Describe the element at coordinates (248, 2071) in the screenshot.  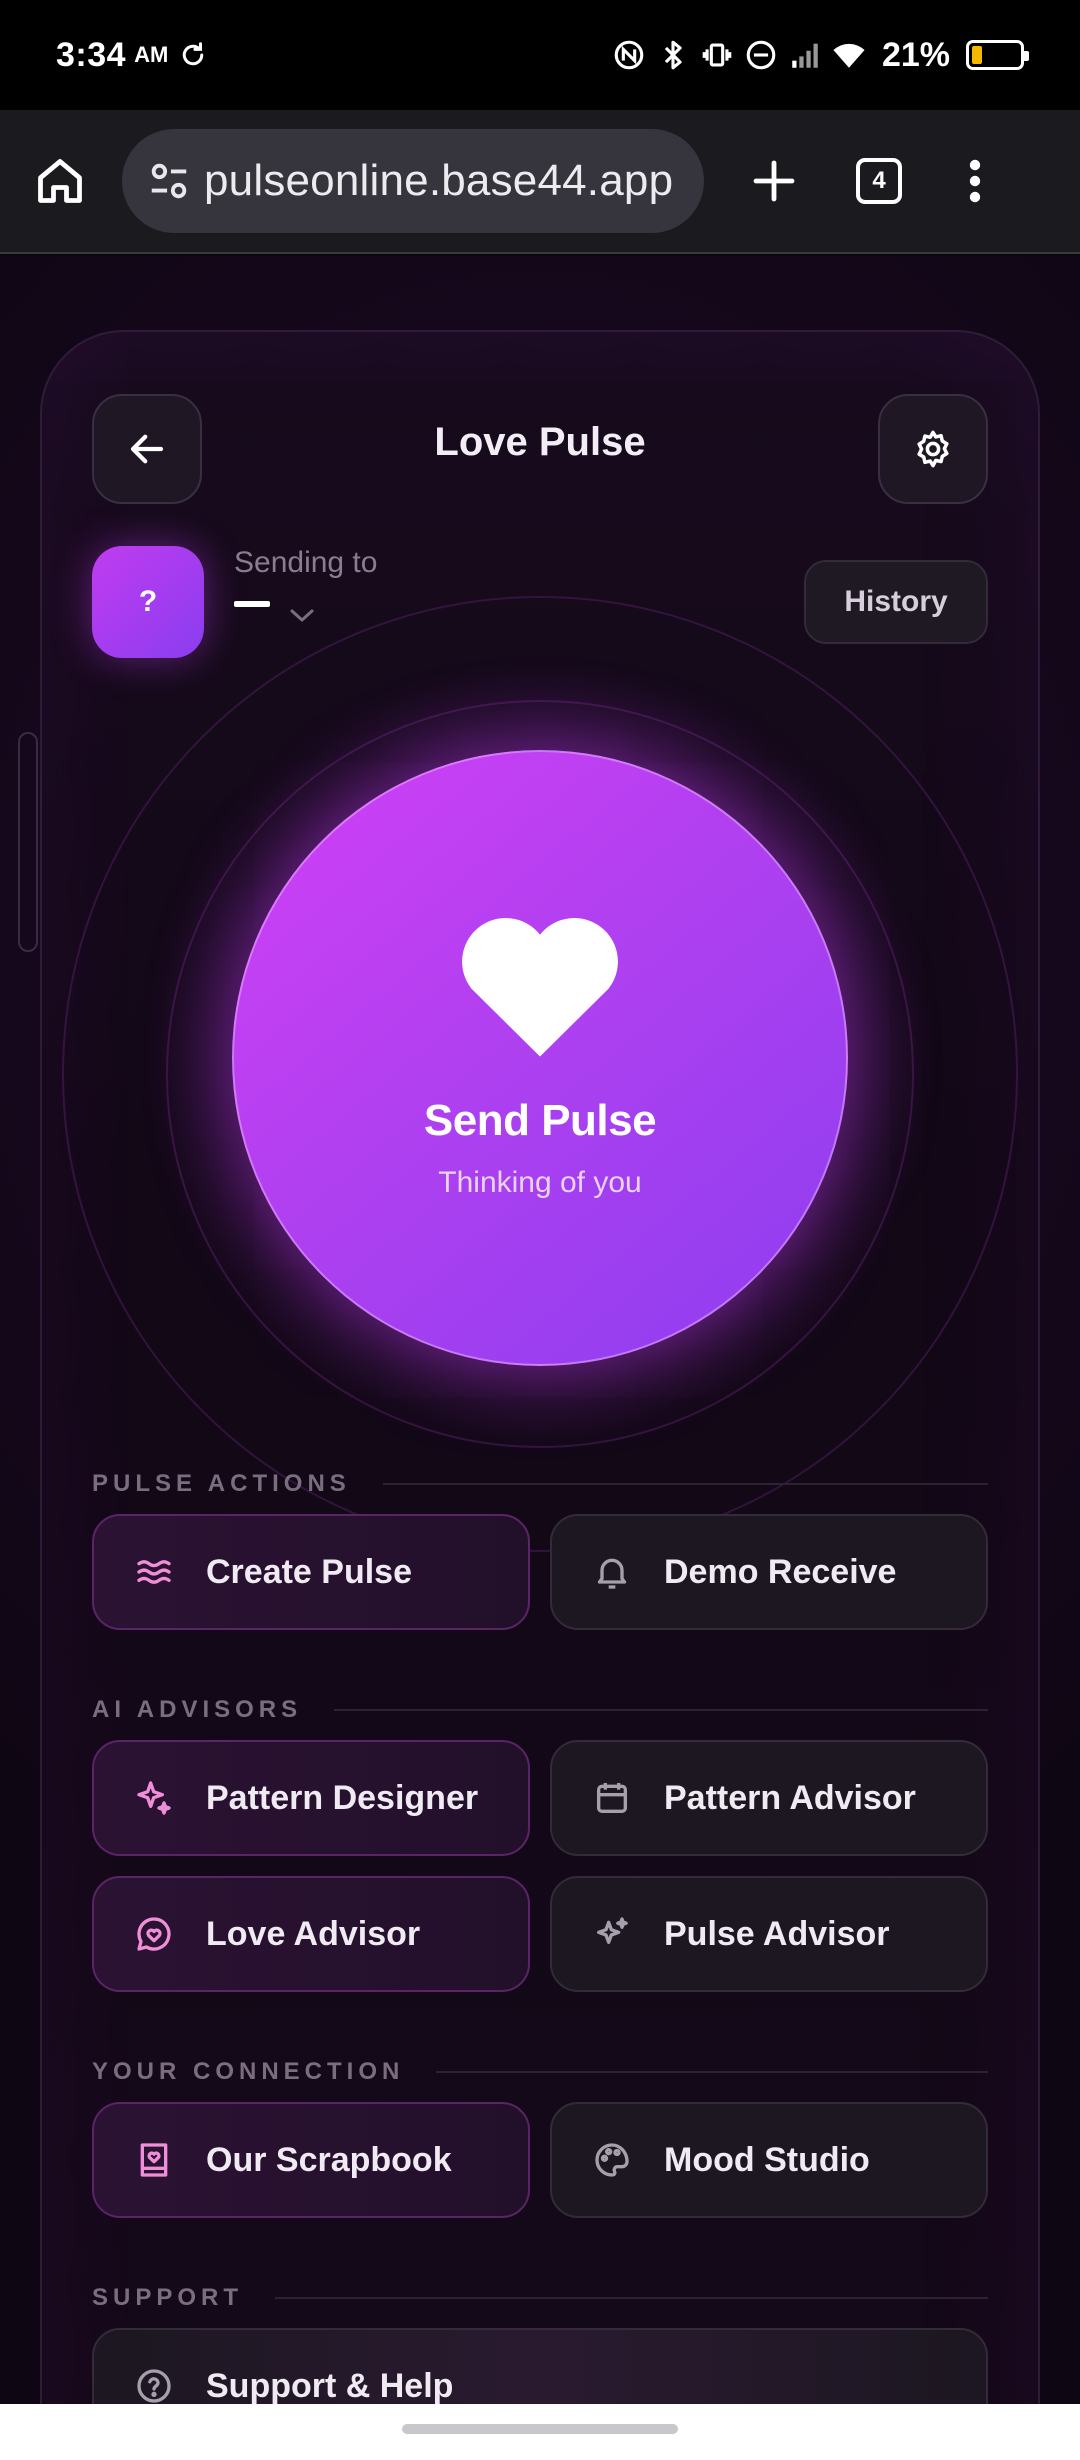
I see `section-label: YOUR CONNECTION` at that location.